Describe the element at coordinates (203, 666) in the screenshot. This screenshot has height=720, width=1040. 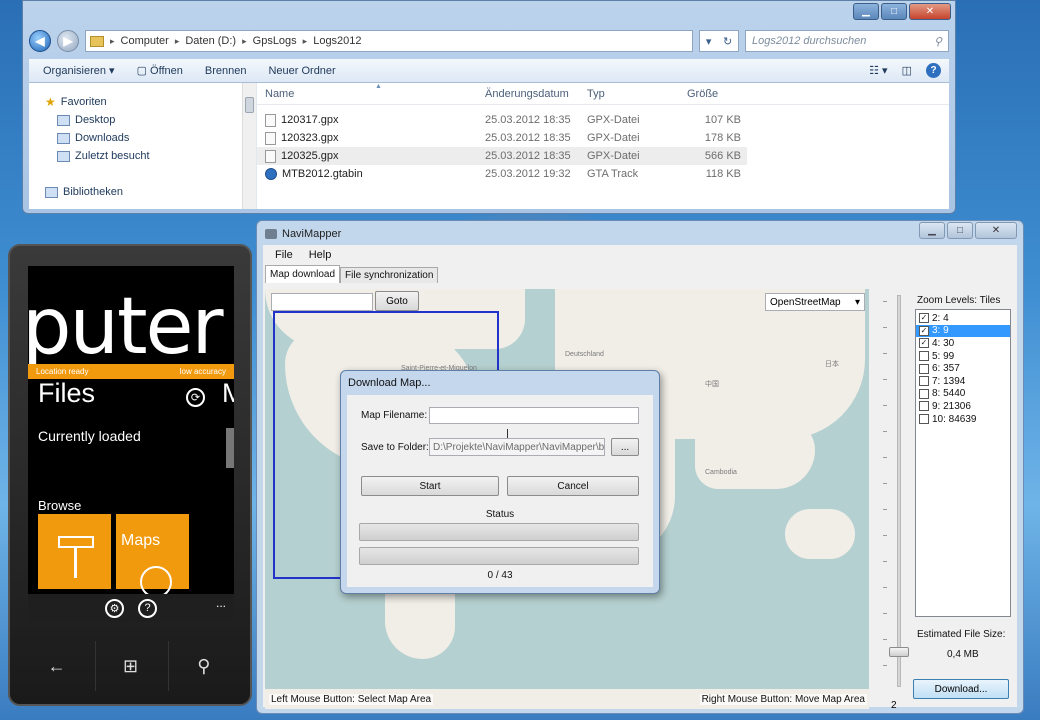
I see `search-icon: ⚲` at that location.